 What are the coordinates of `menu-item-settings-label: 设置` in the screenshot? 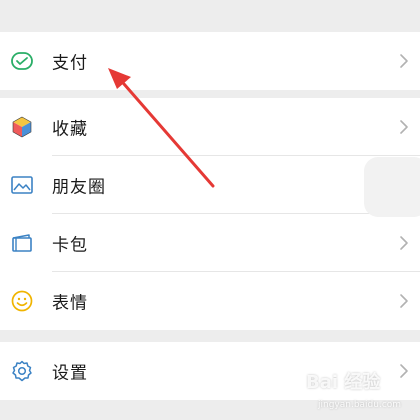 It's located at (70, 373).